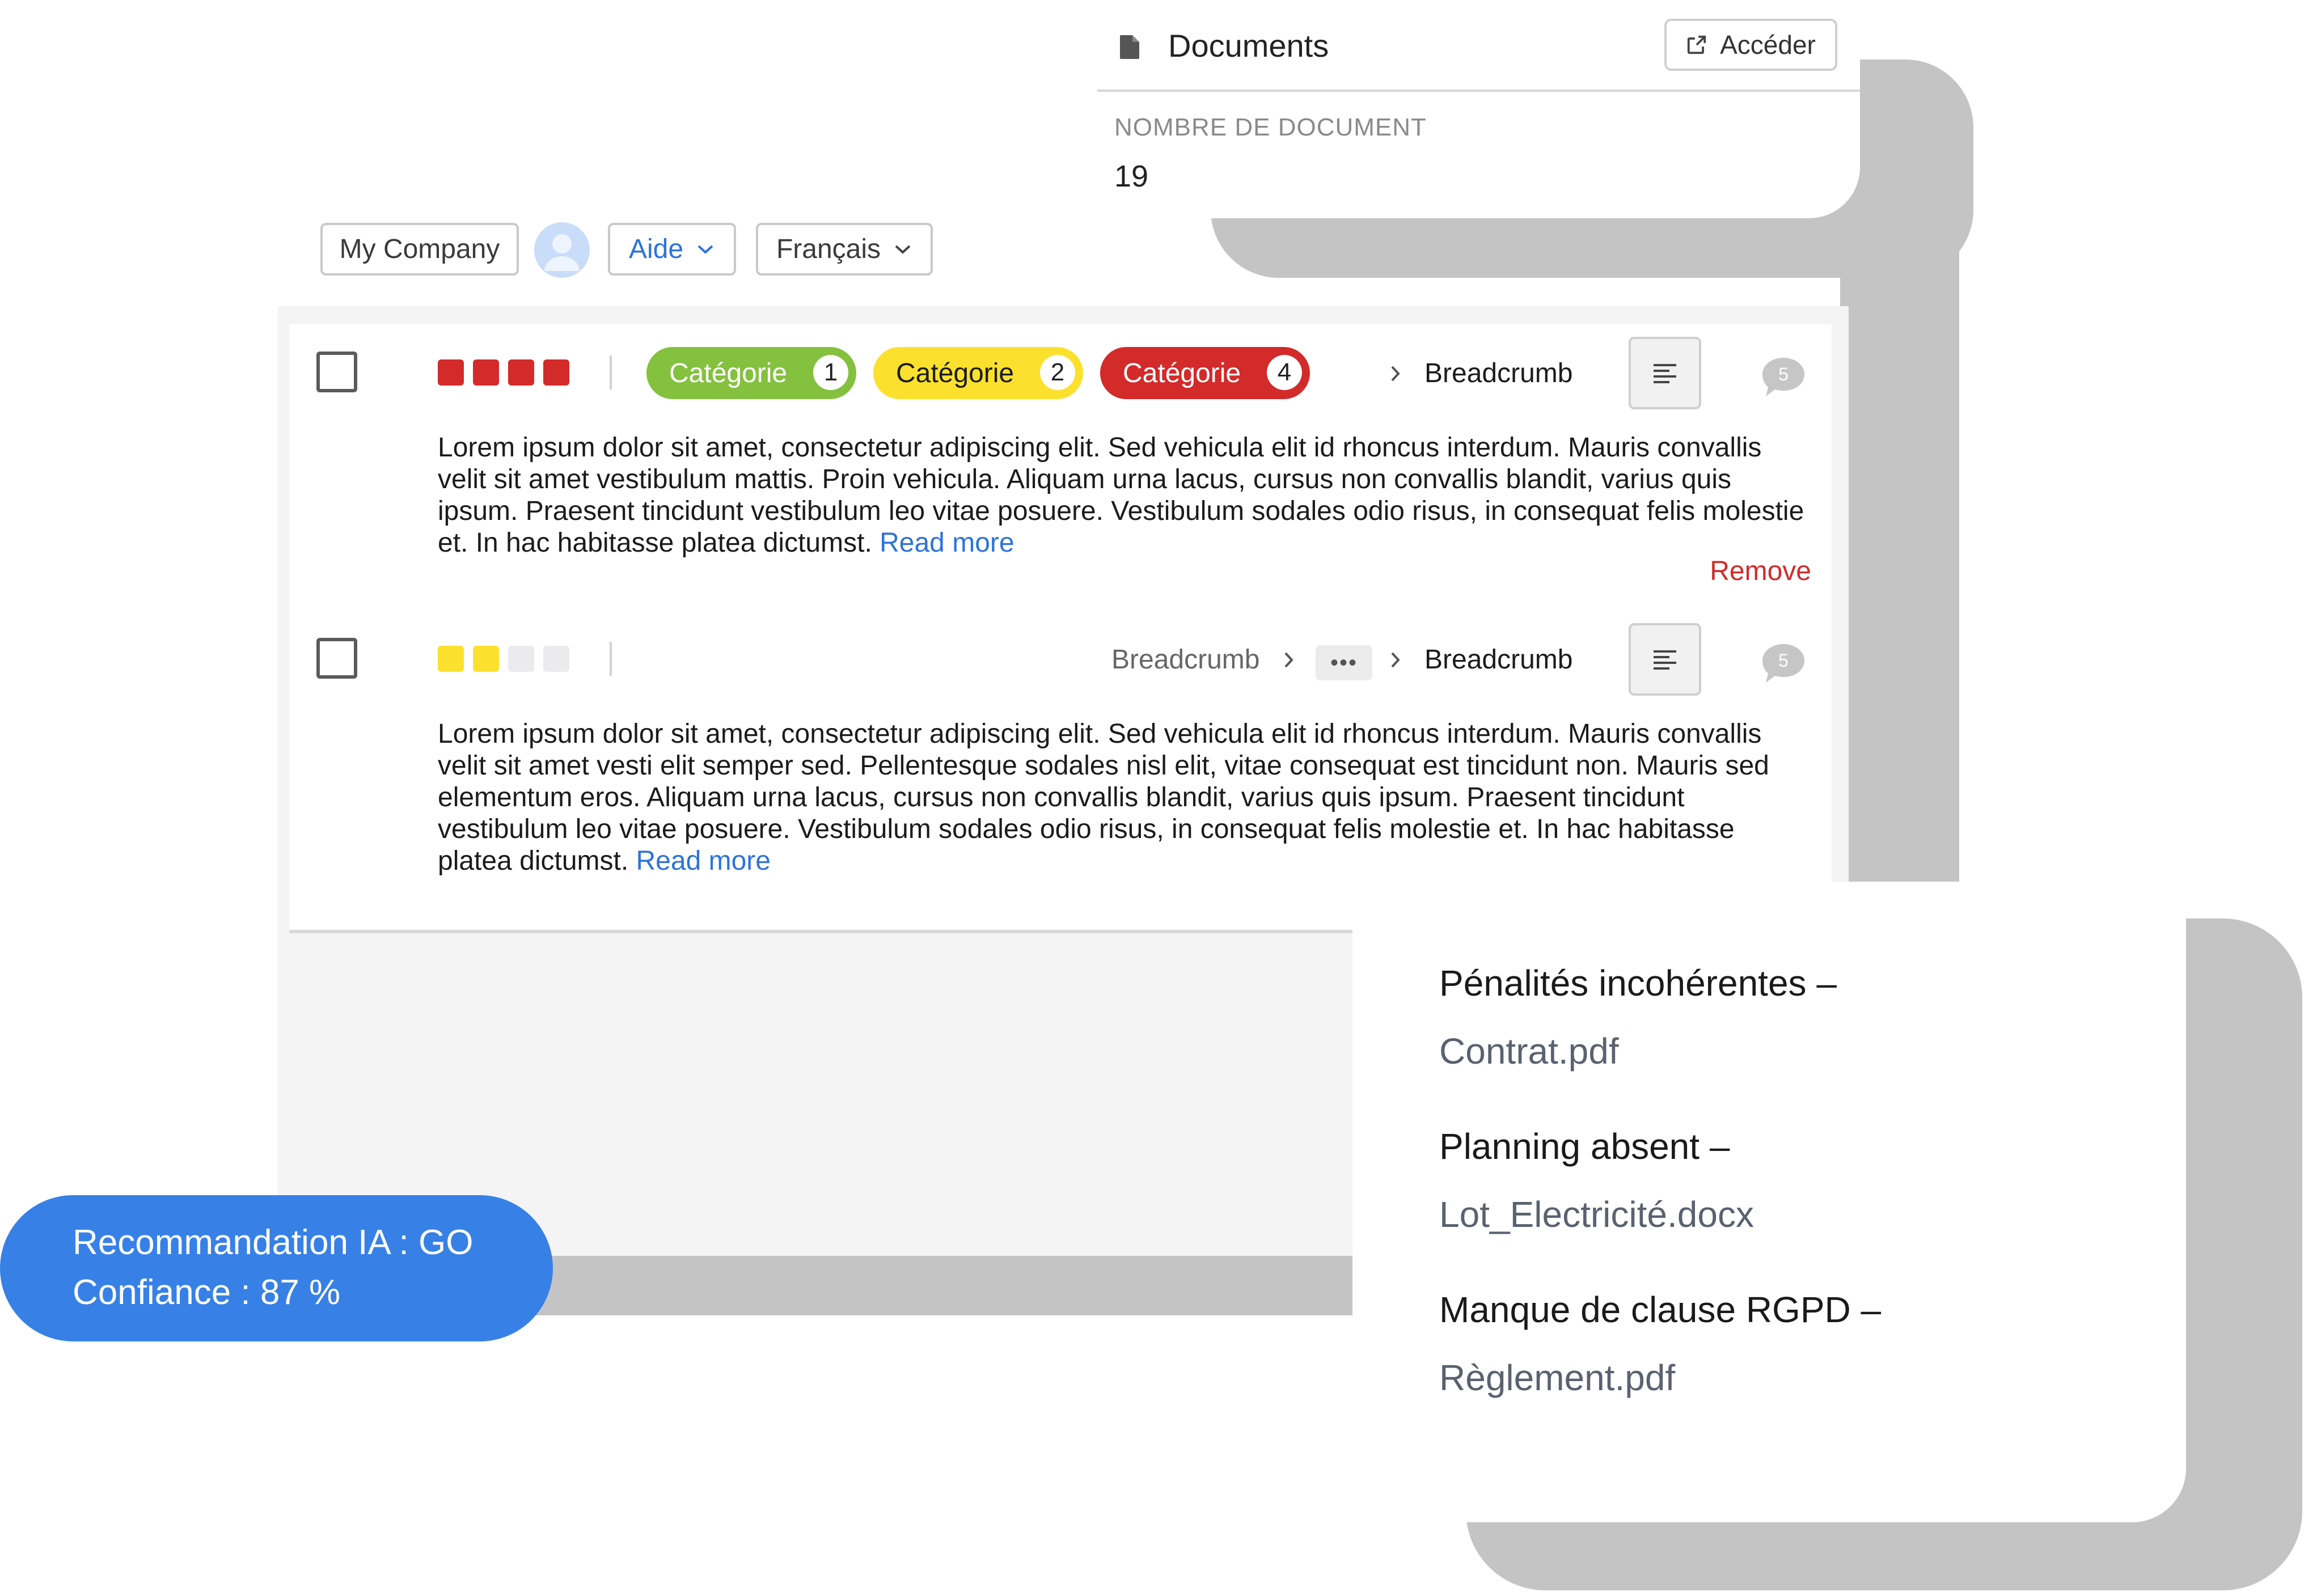  What do you see at coordinates (1479, 91) in the screenshot?
I see `documents-divider` at bounding box center [1479, 91].